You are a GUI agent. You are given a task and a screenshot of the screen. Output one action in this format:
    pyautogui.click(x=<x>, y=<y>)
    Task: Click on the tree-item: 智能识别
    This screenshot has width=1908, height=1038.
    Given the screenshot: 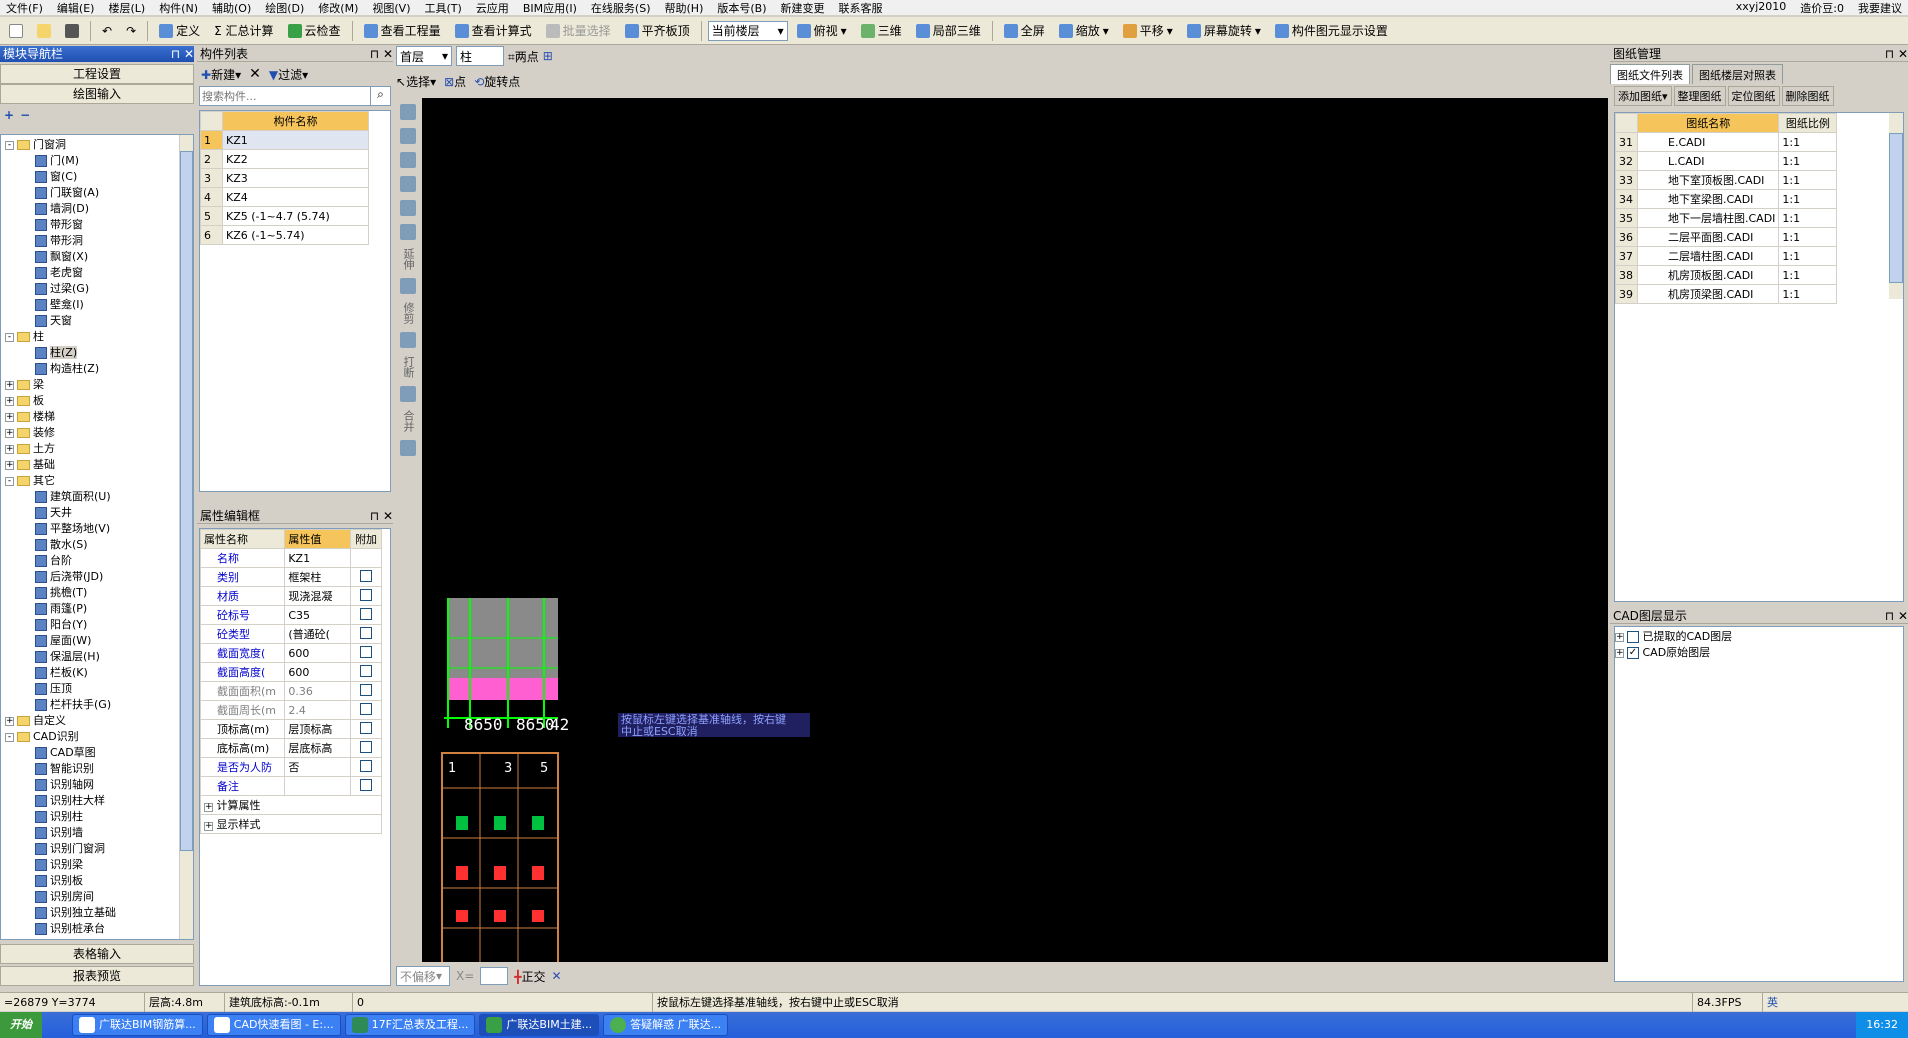 What is the action you would take?
    pyautogui.click(x=90, y=769)
    